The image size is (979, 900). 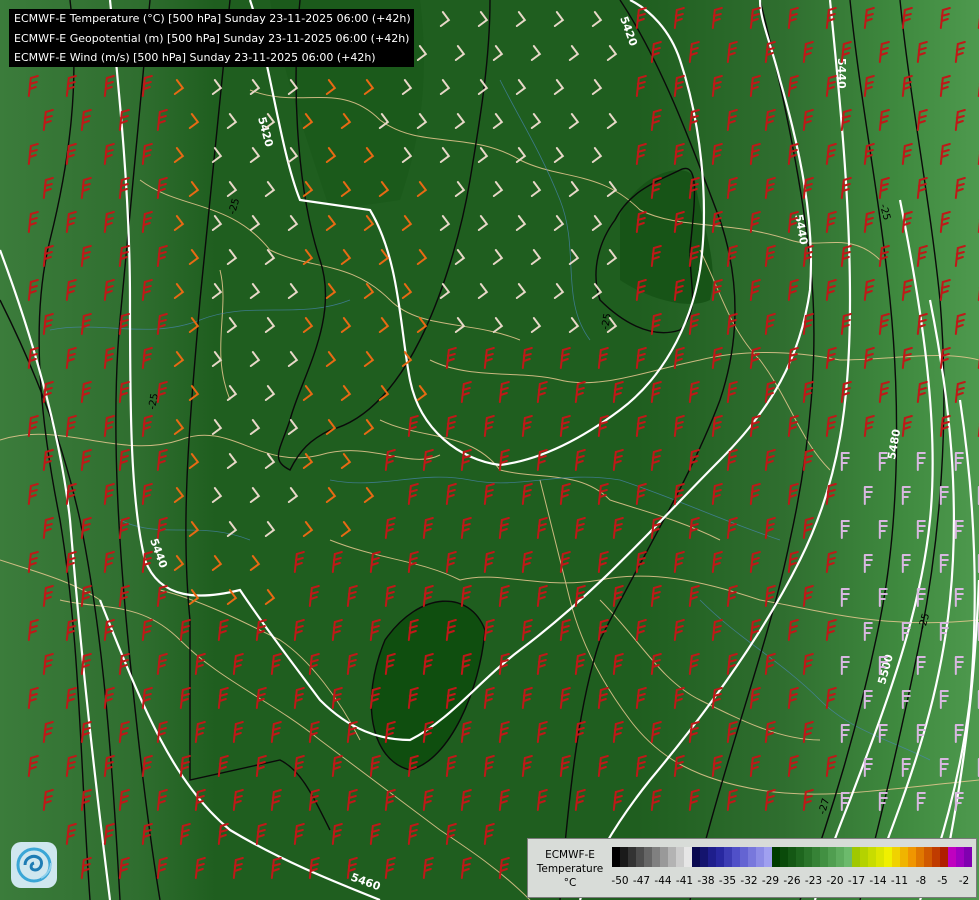 I want to click on legend-tick-label: -14, so click(x=878, y=881).